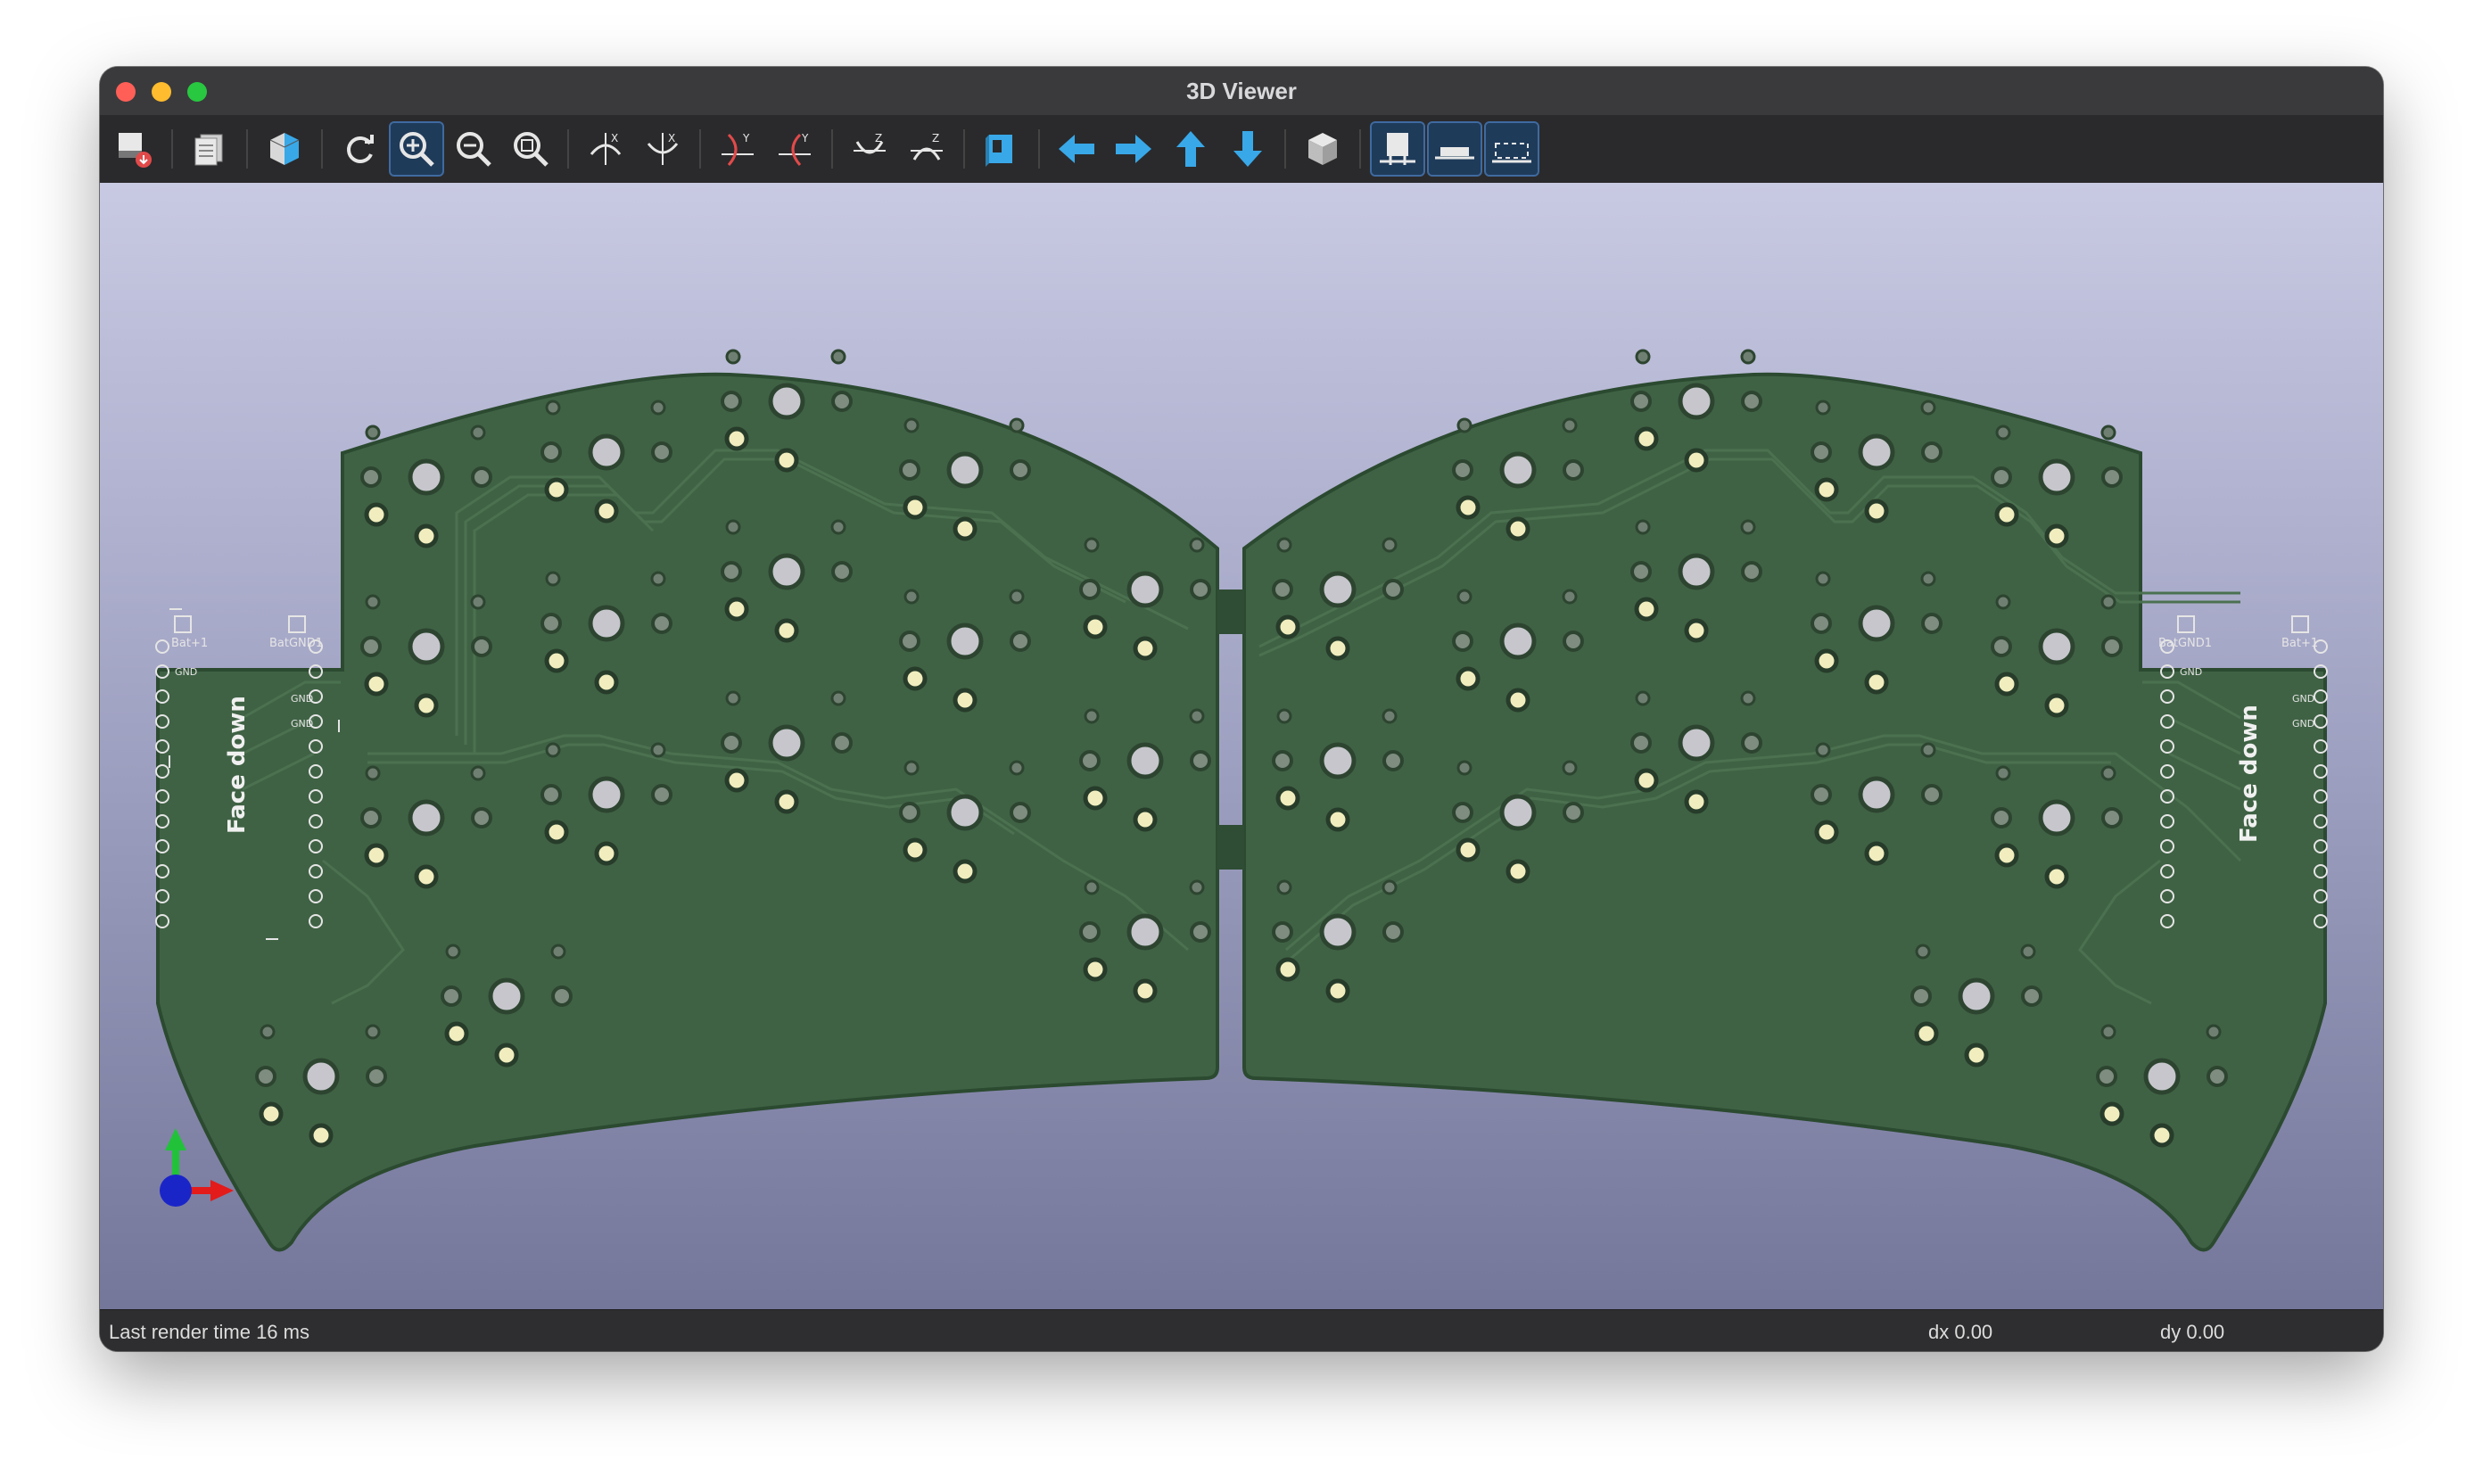 The width and height of the screenshot is (2483, 1484). I want to click on minimize-window-button, so click(161, 92).